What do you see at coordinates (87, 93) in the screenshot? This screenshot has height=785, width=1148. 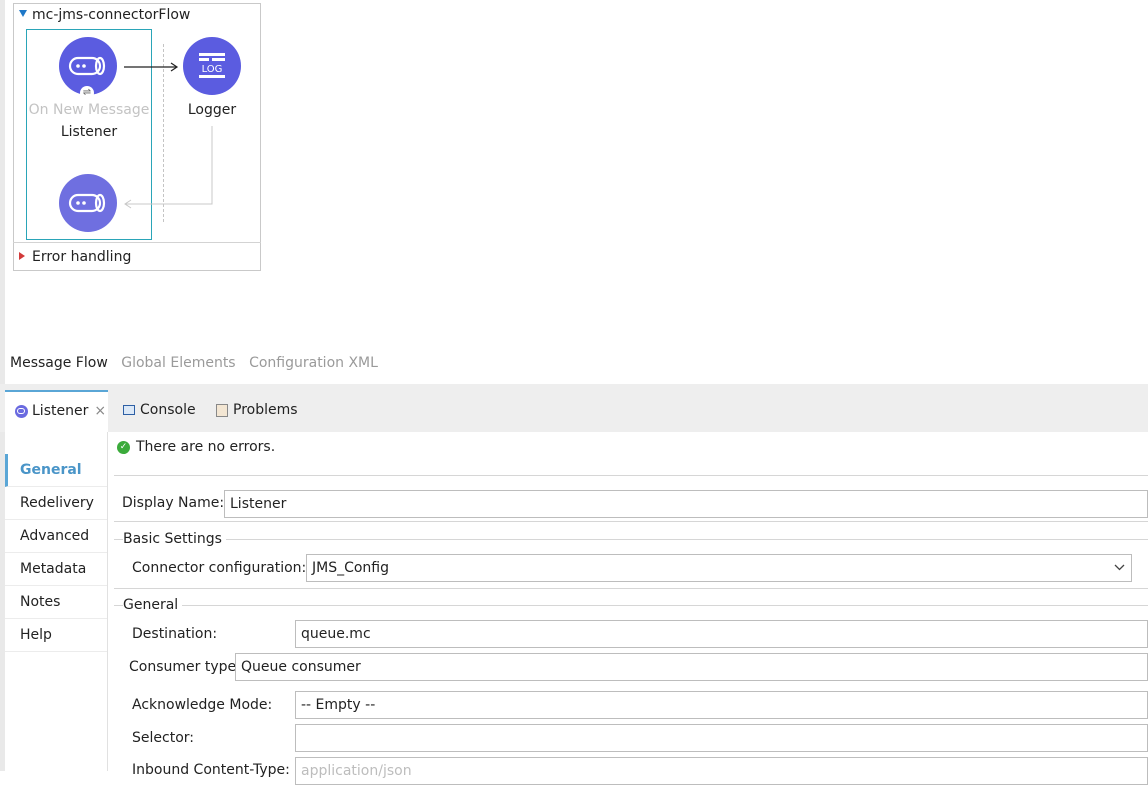 I see `sync-icon: ⇌` at bounding box center [87, 93].